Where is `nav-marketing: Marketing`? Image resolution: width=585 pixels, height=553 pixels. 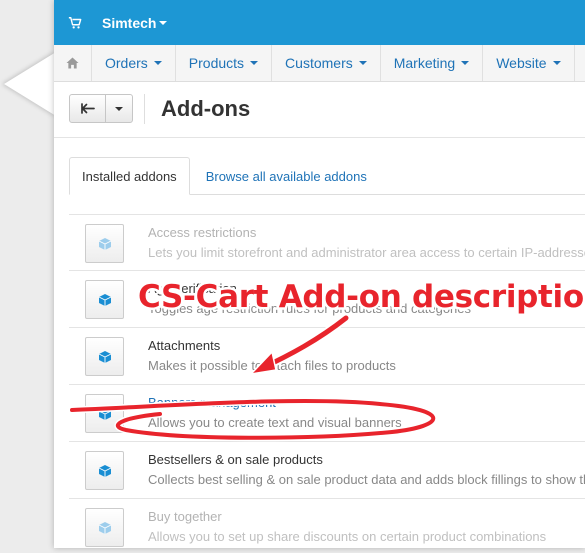
nav-marketing: Marketing is located at coordinates (432, 63).